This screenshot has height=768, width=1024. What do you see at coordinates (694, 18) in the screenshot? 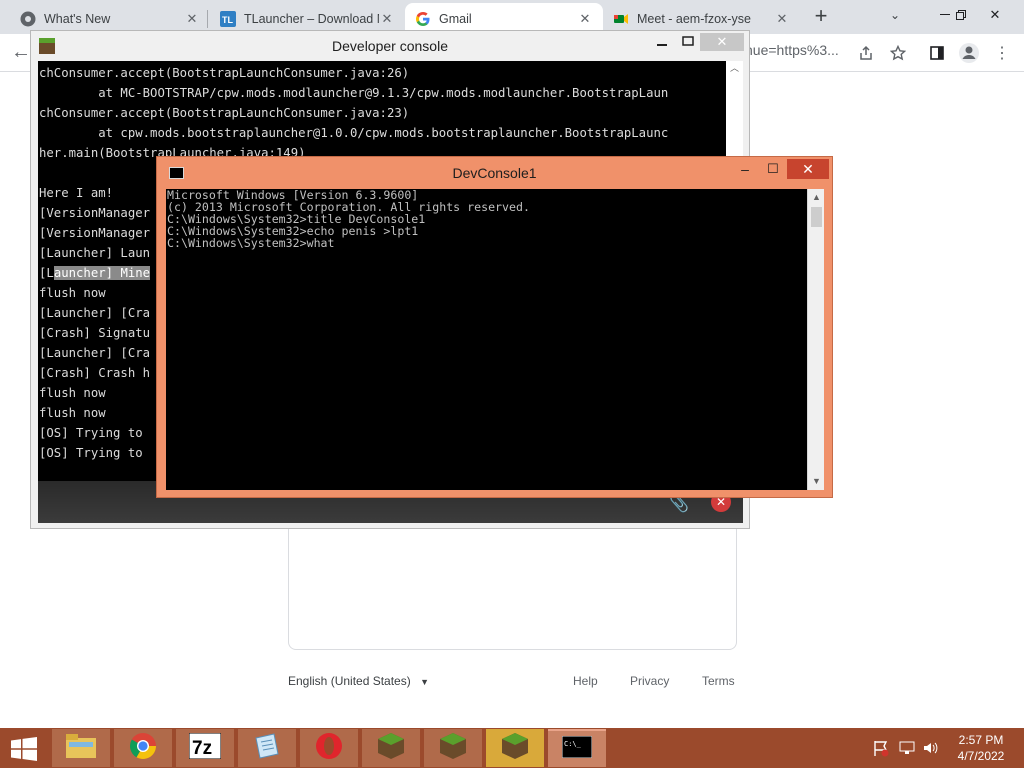
I see `tab-title: Meet - aem-fzox-yse` at bounding box center [694, 18].